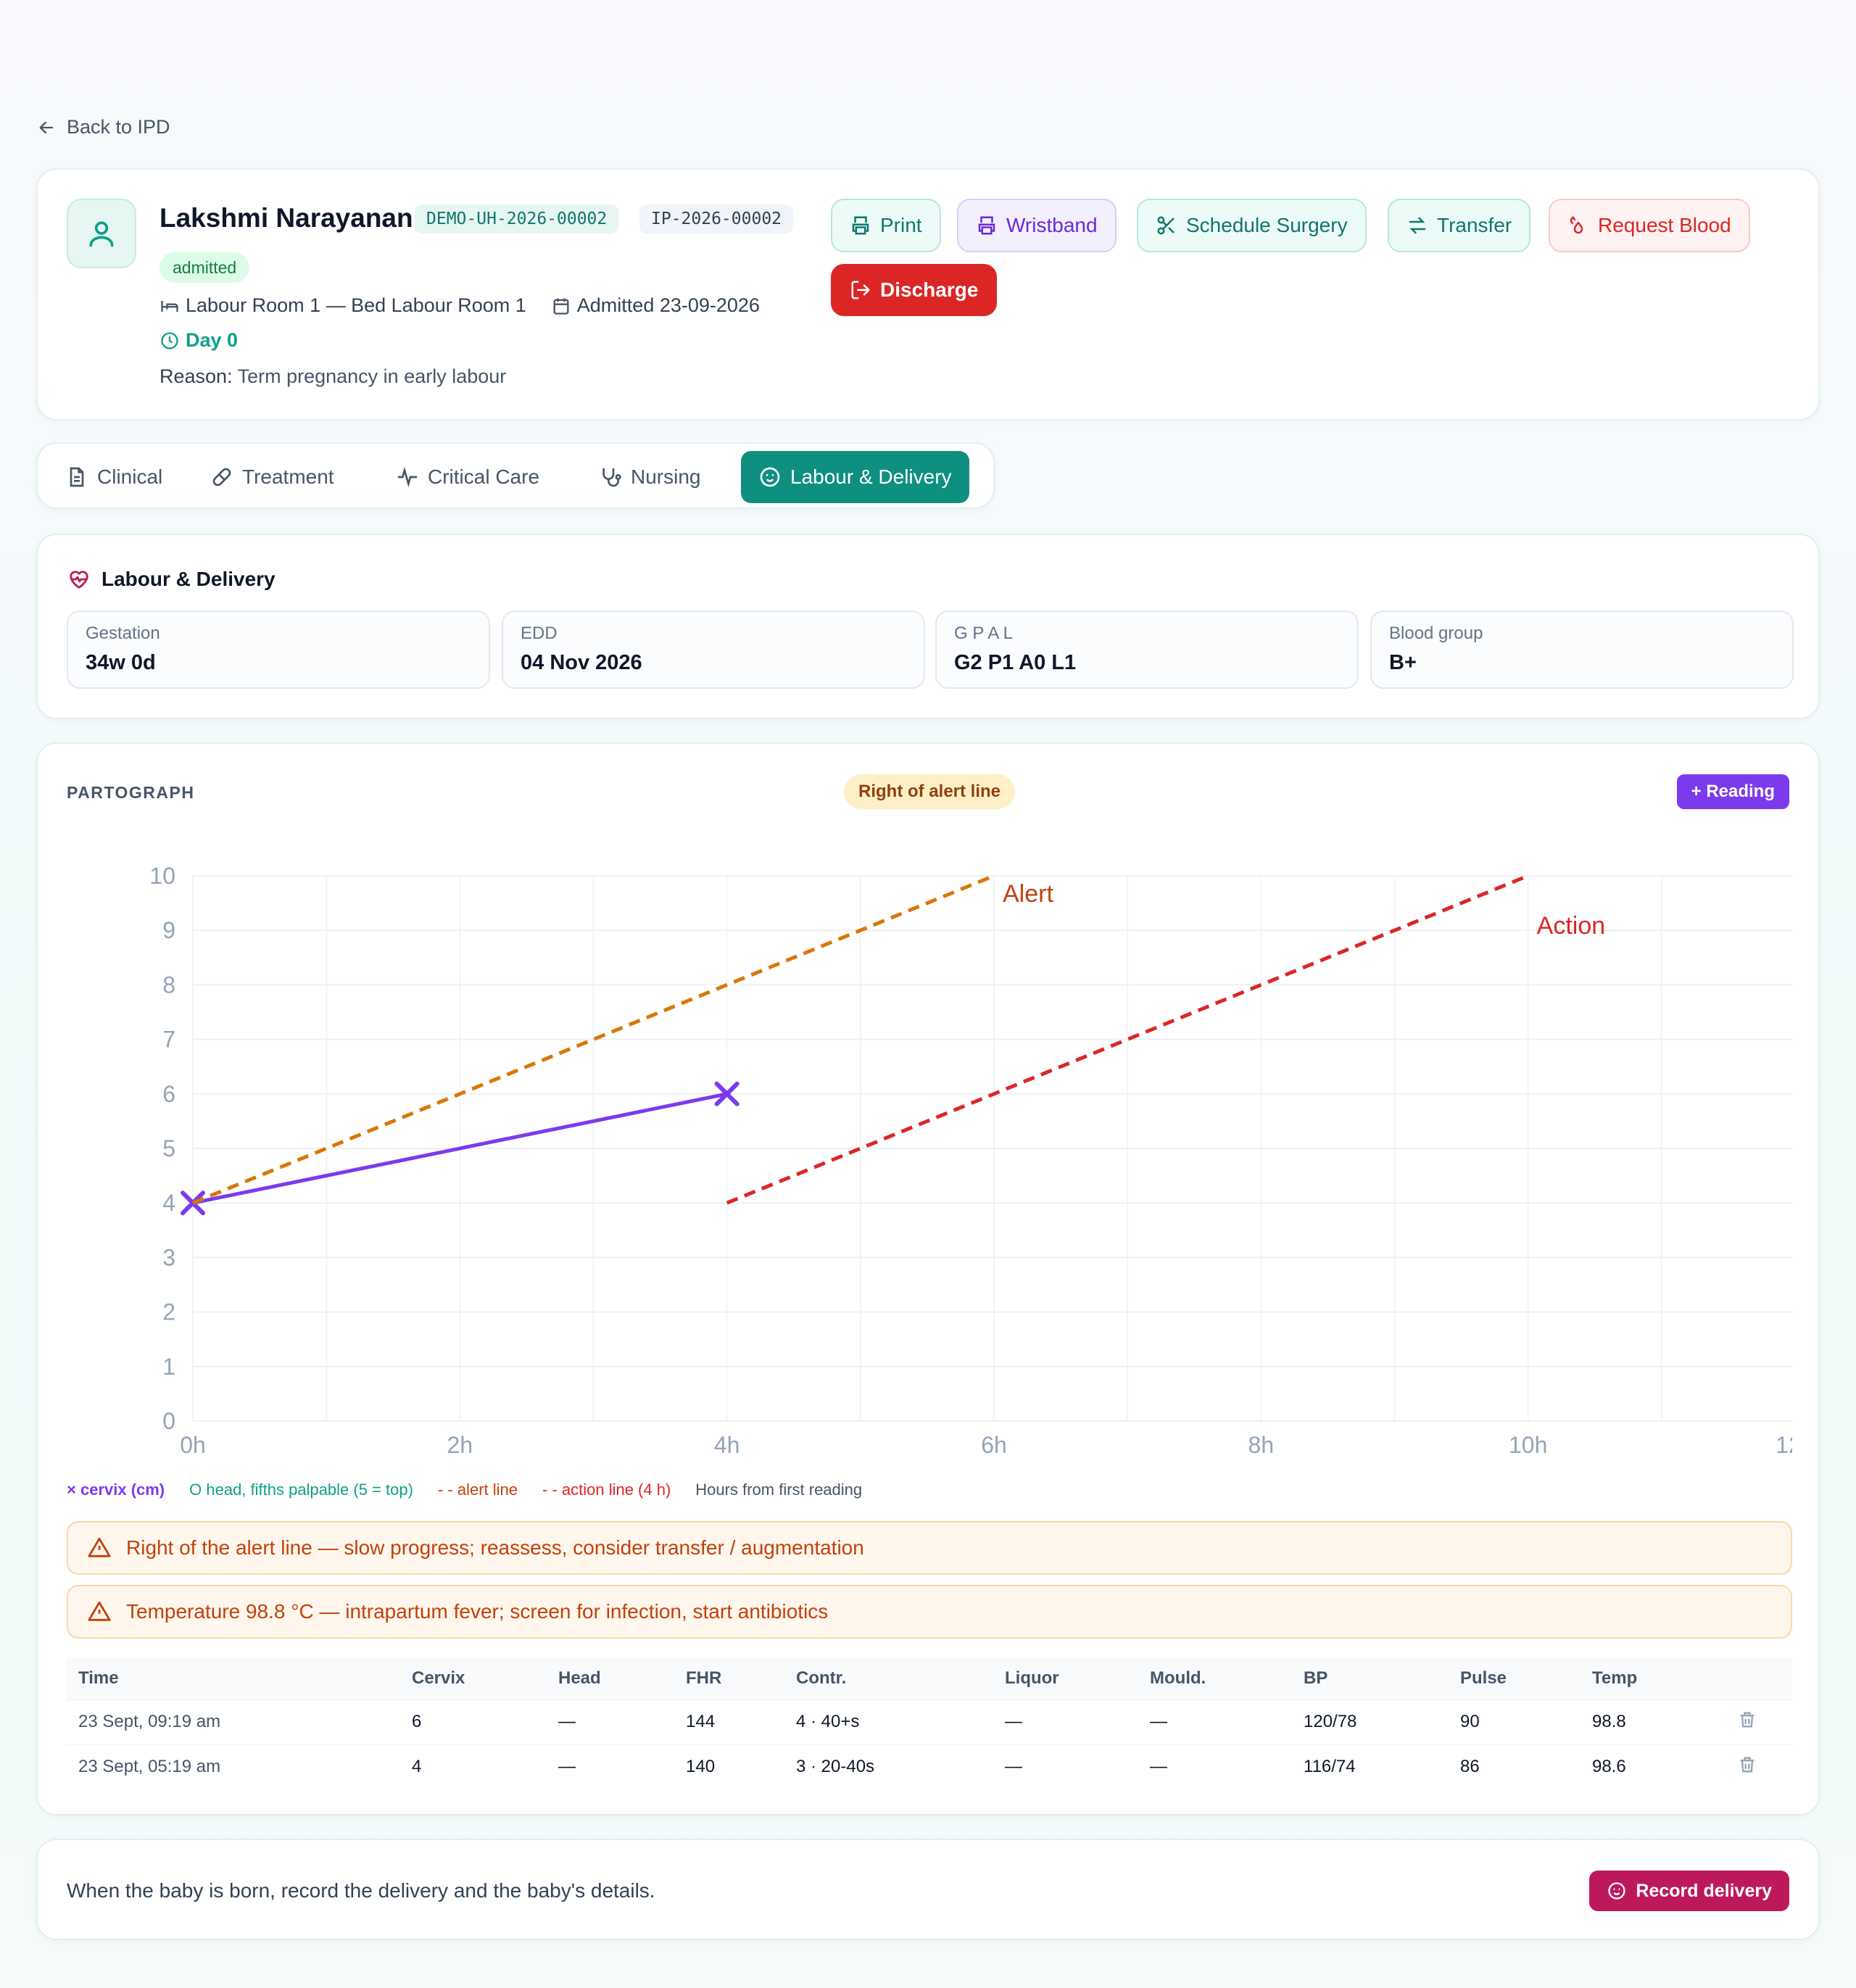 The image size is (1856, 1988). I want to click on chart-series: Alert Action, so click(893, 1045).